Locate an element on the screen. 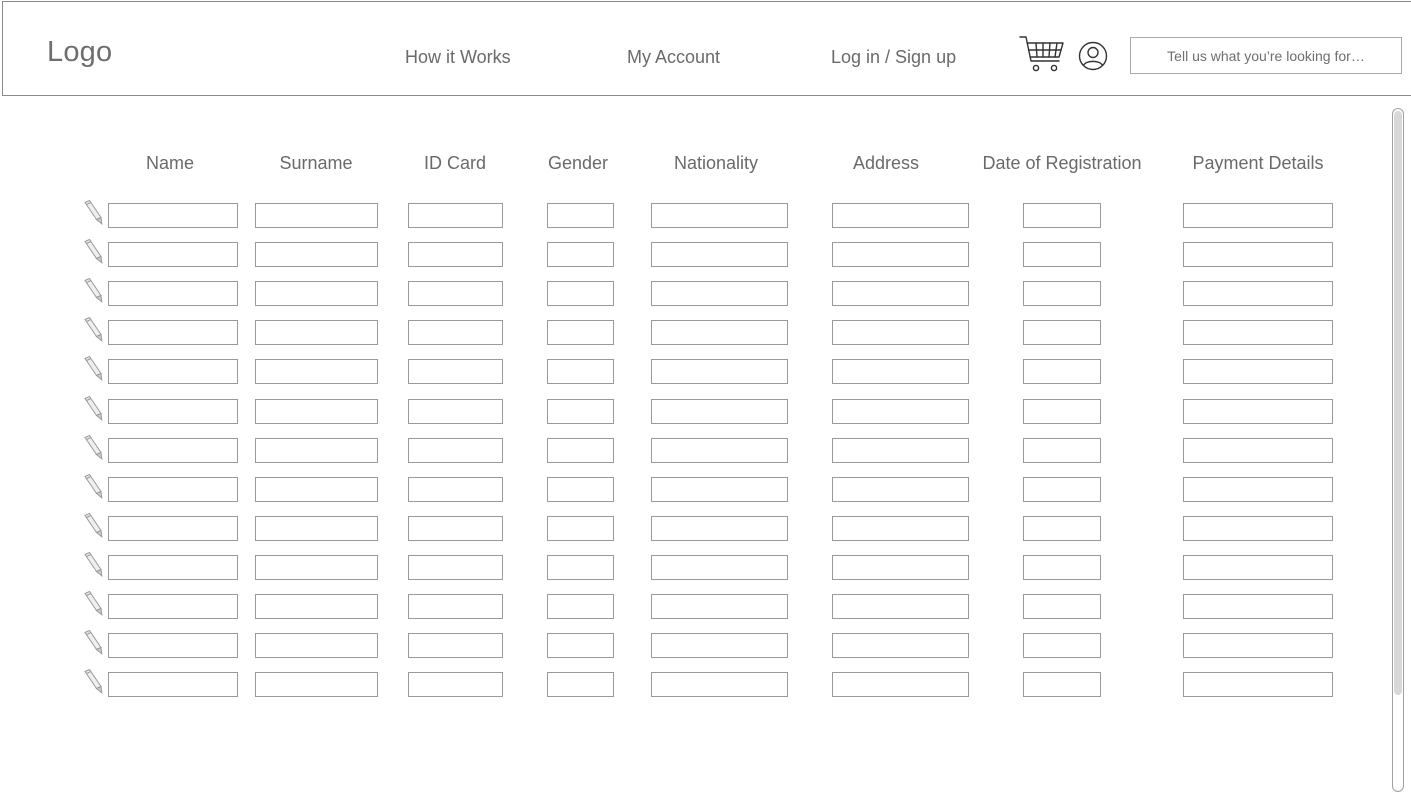  logo: Logo is located at coordinates (79, 52).